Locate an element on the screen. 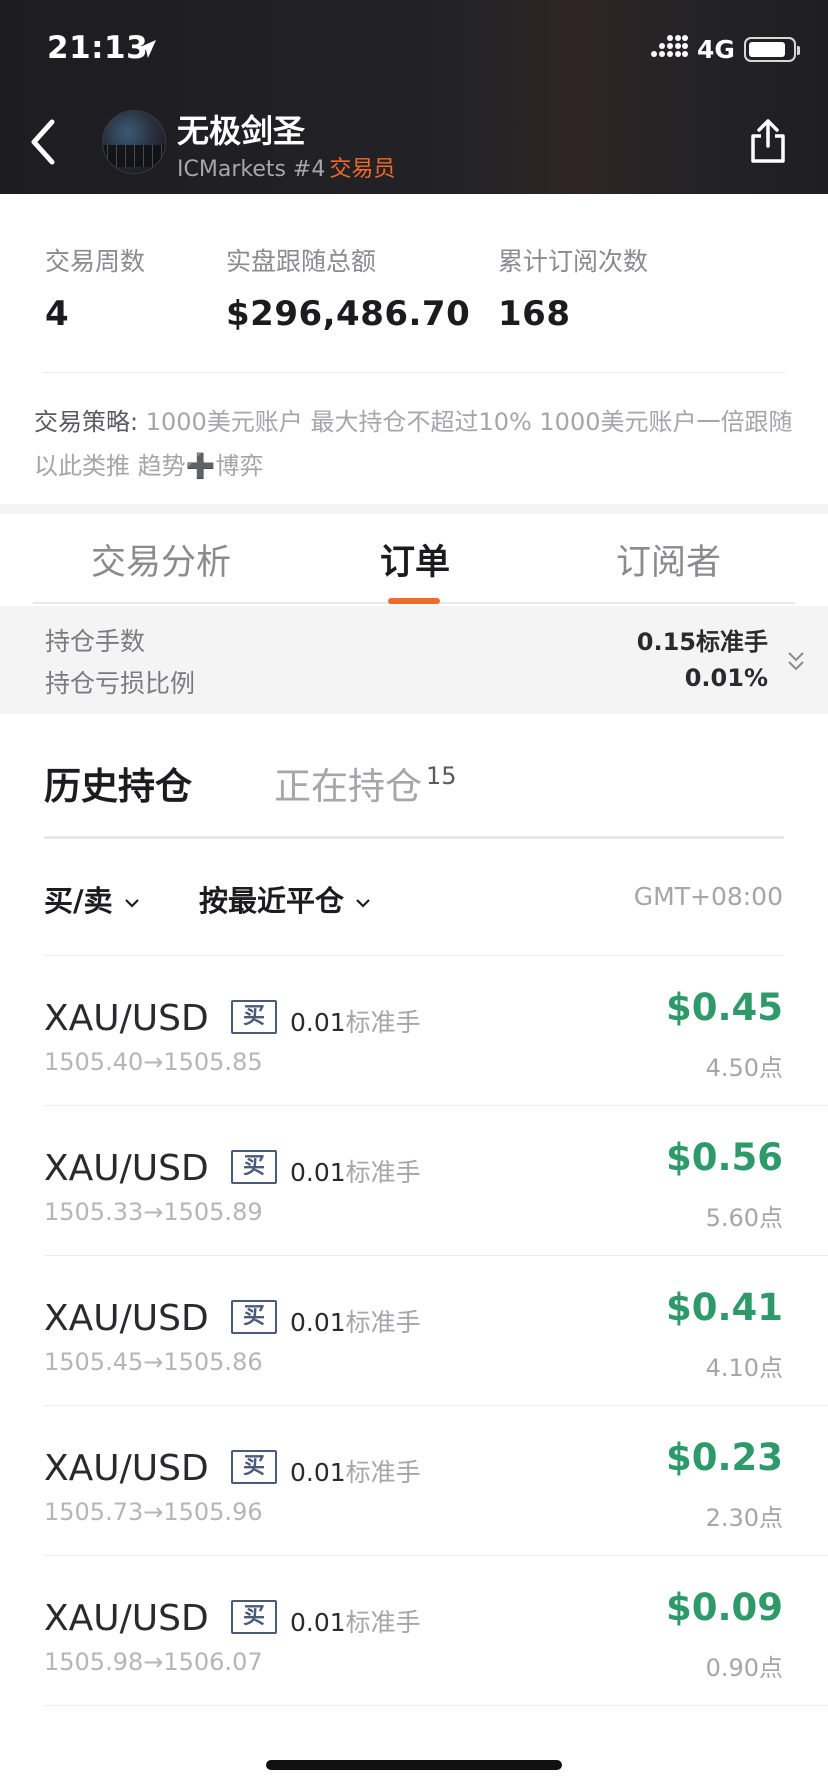 This screenshot has height=1792, width=828. order-prices: 1505.73→1505.96 is located at coordinates (153, 1512).